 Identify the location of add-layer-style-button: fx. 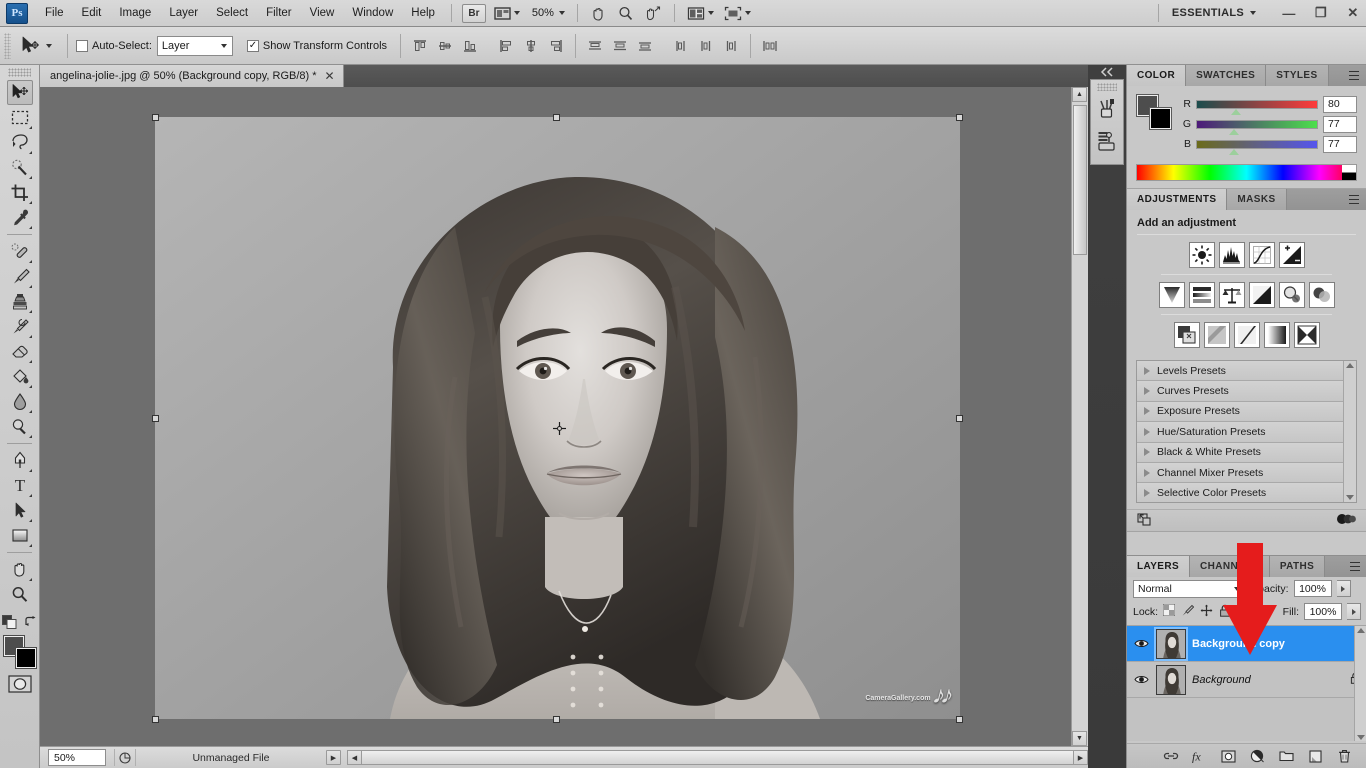
(1199, 756).